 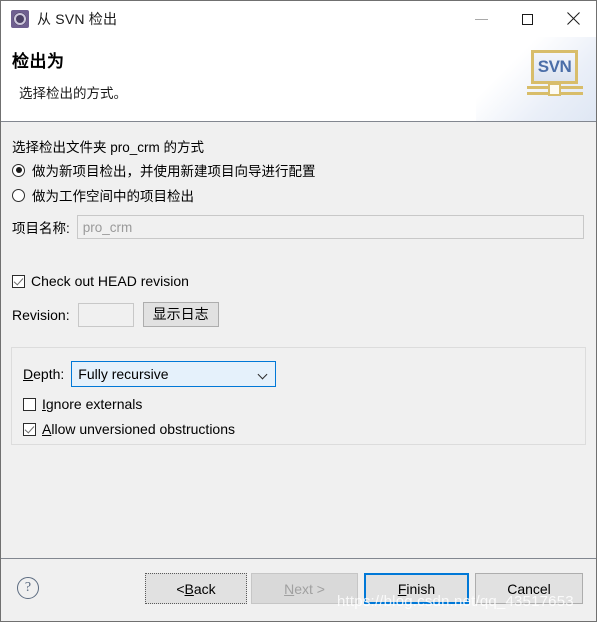 I want to click on radio-new-project-wizard-label: 做为新项目检出，并使用新建项目向导进行配置, so click(x=174, y=171).